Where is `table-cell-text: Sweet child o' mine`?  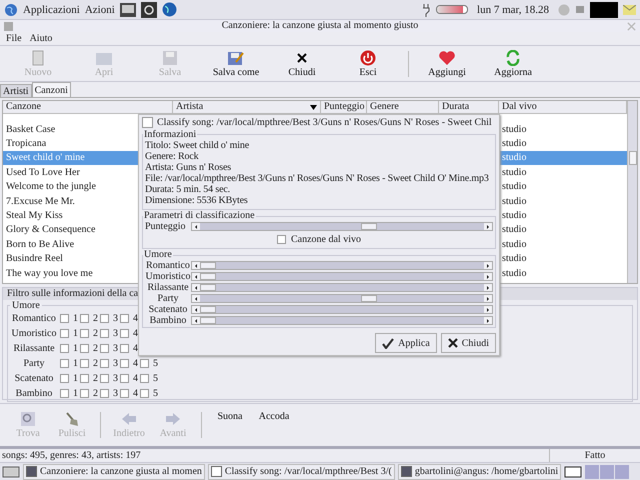
table-cell-text: Sweet child o' mine is located at coordinates (45, 158).